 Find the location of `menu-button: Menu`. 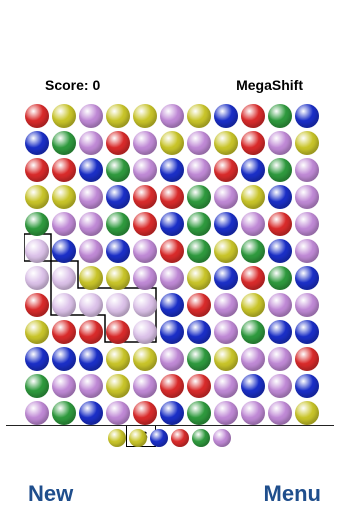

menu-button: Menu is located at coordinates (292, 494).